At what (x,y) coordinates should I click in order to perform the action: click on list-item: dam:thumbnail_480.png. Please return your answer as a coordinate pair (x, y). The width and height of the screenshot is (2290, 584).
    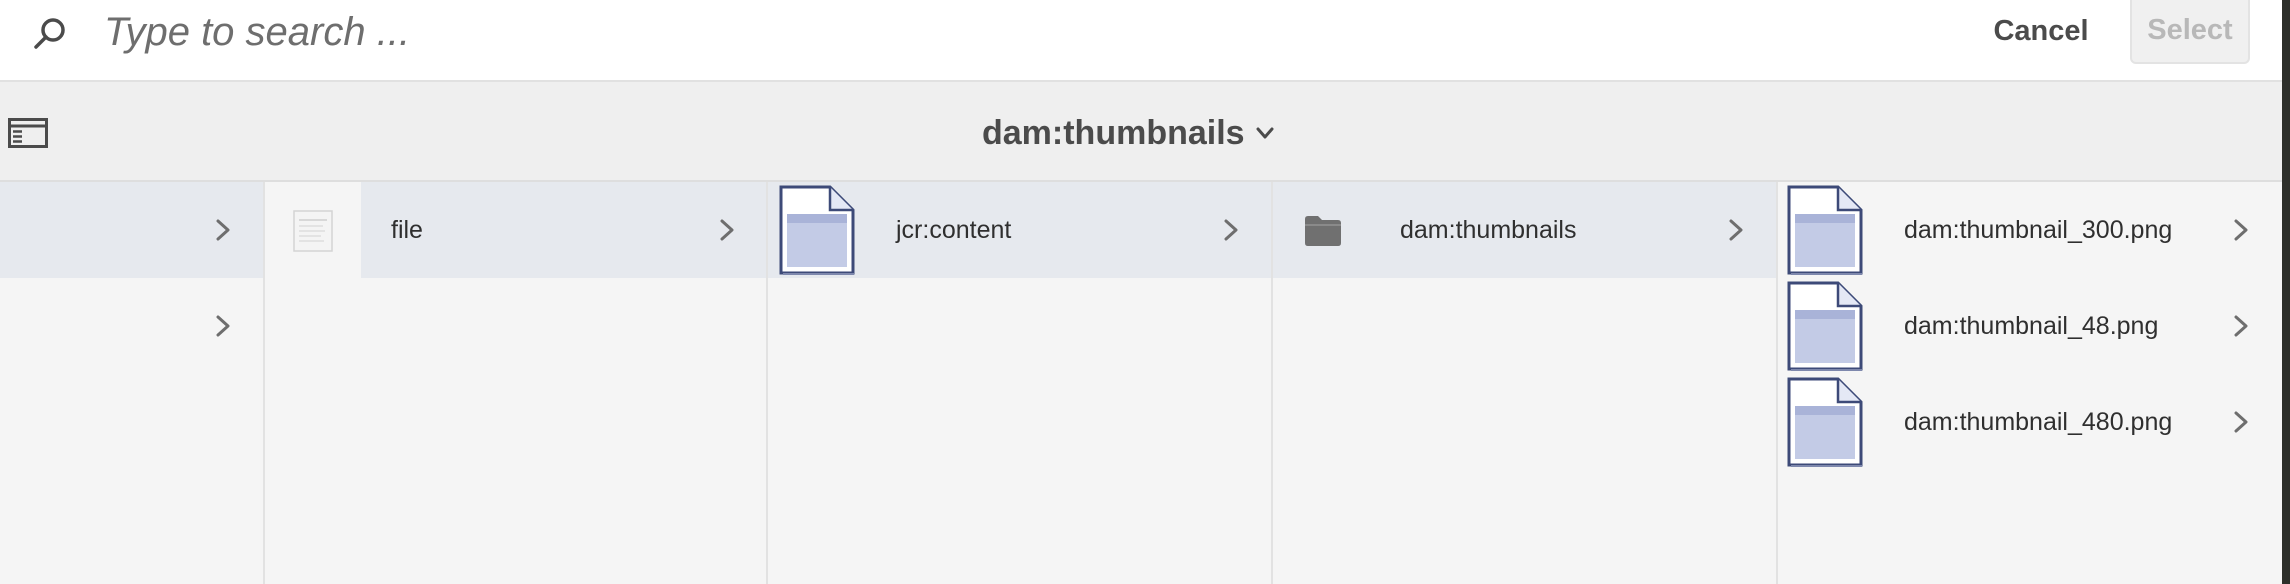
    Looking at the image, I should click on (2030, 422).